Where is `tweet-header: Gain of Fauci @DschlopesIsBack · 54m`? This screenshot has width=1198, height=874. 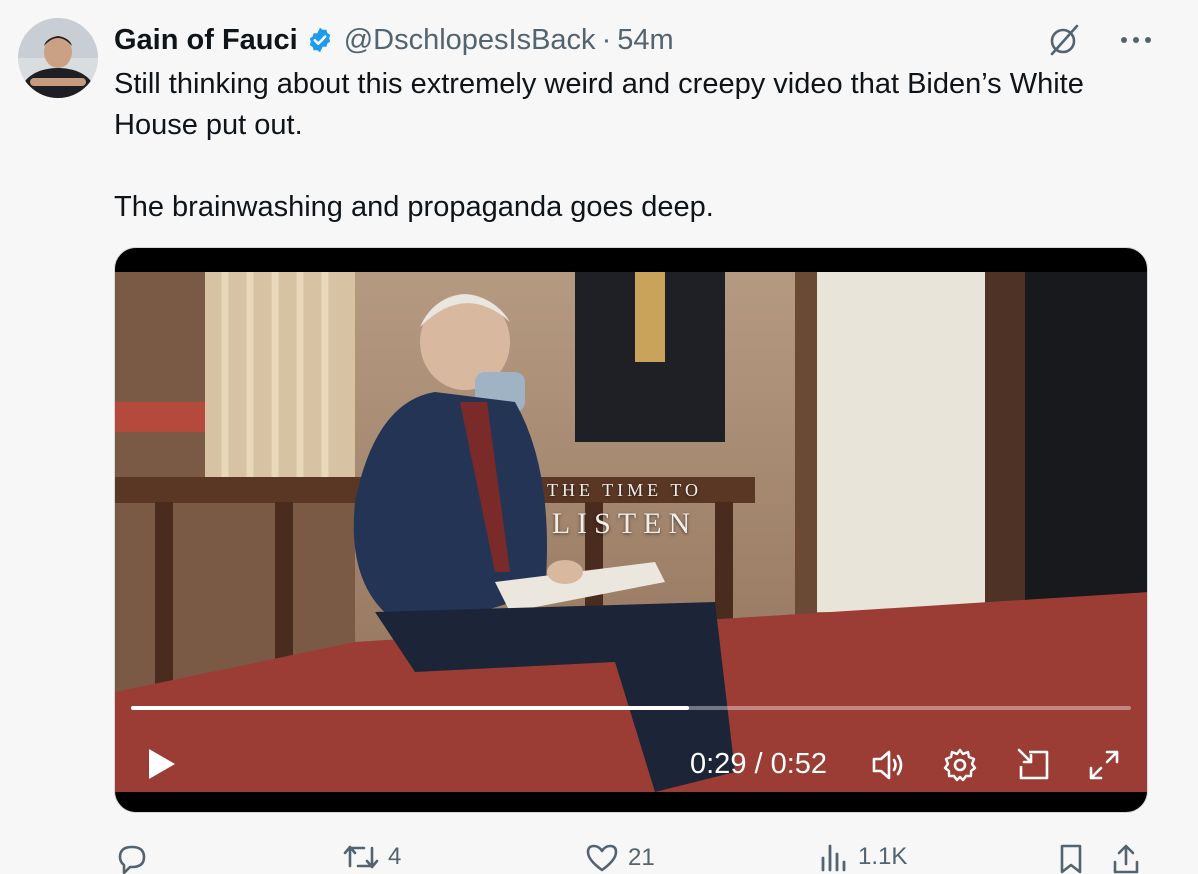 tweet-header: Gain of Fauci @DschlopesIsBack · 54m is located at coordinates (394, 40).